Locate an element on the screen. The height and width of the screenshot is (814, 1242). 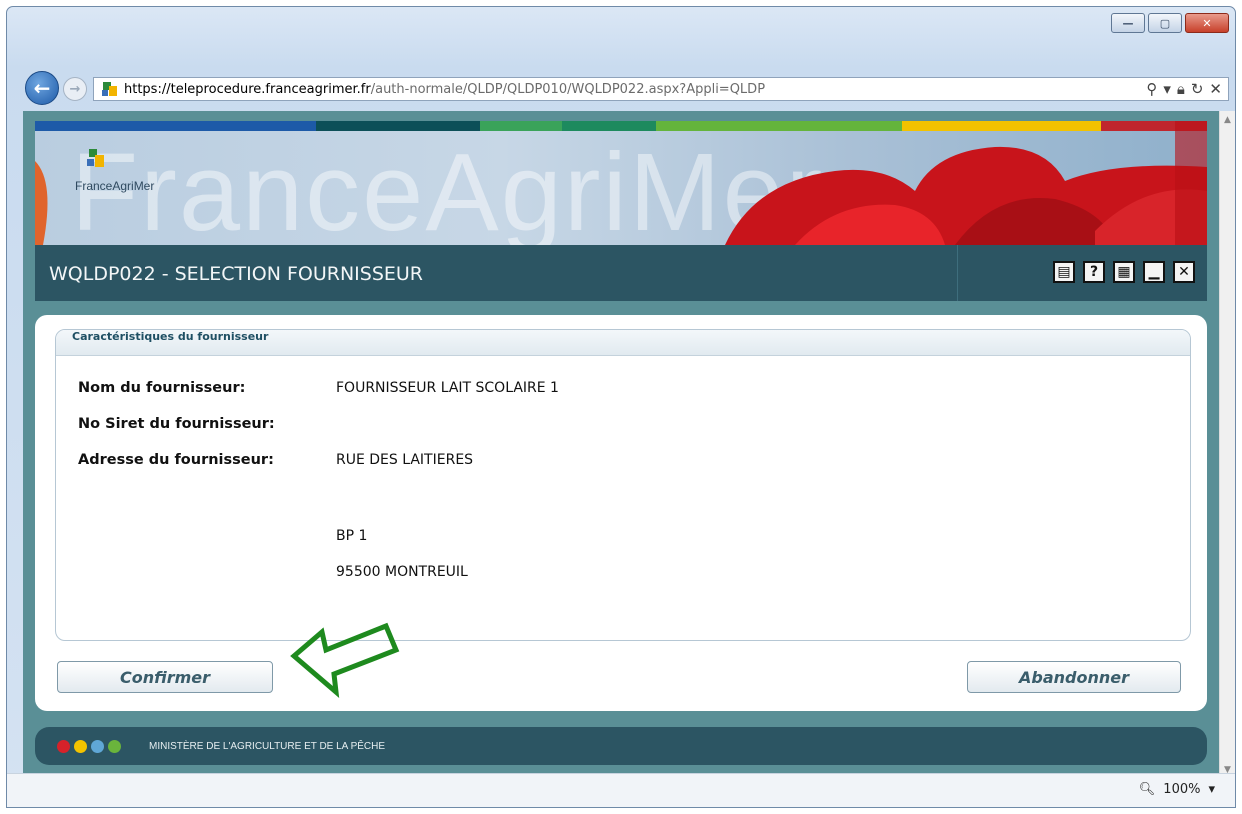
name-value: FOURNISSEUR LAIT SCOLAIRE 1 is located at coordinates (447, 388).